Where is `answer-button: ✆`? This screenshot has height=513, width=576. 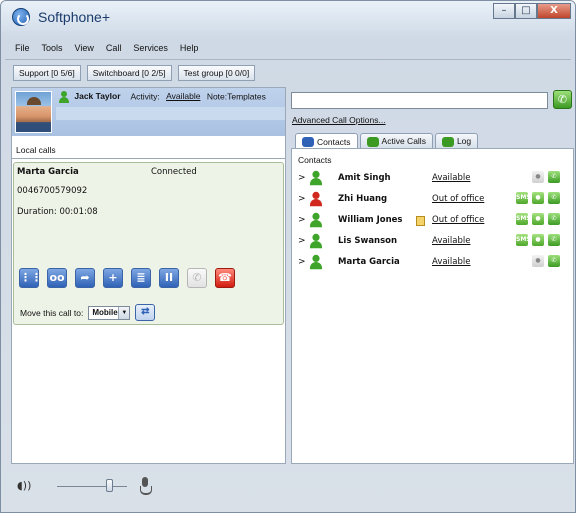 answer-button: ✆ is located at coordinates (197, 278).